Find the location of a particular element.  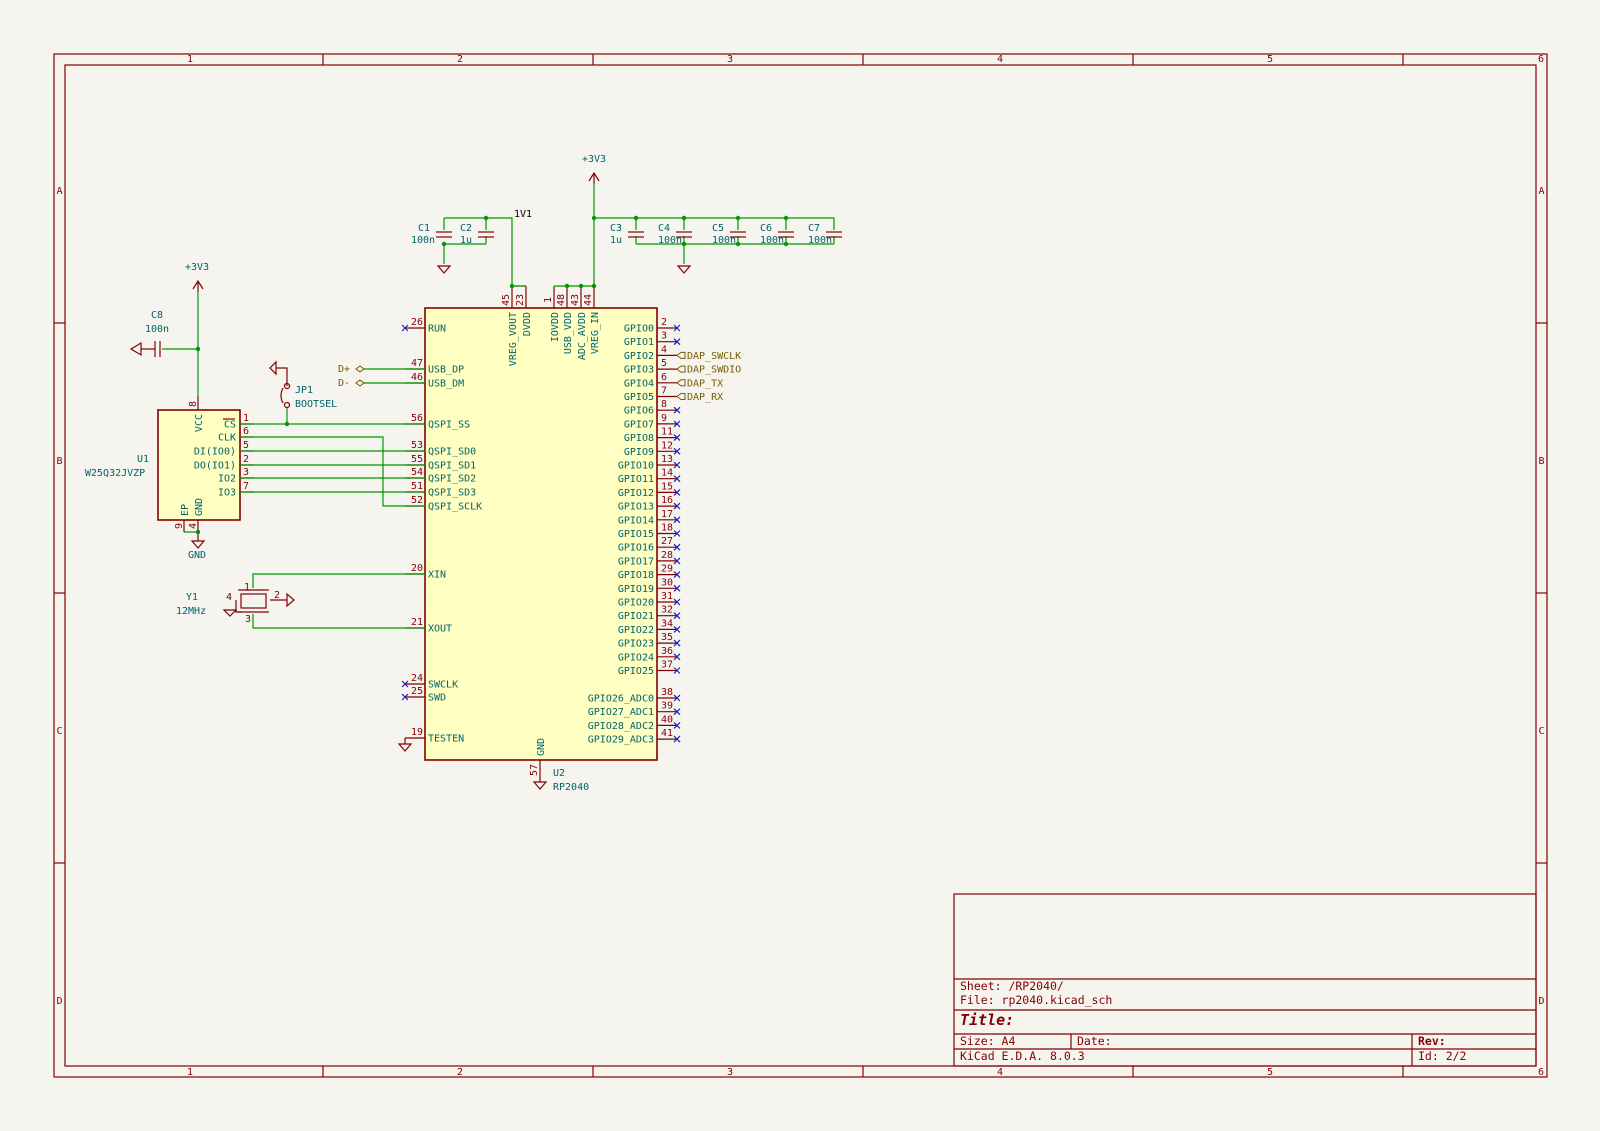

zone-top-4: 4 is located at coordinates (1000, 59).